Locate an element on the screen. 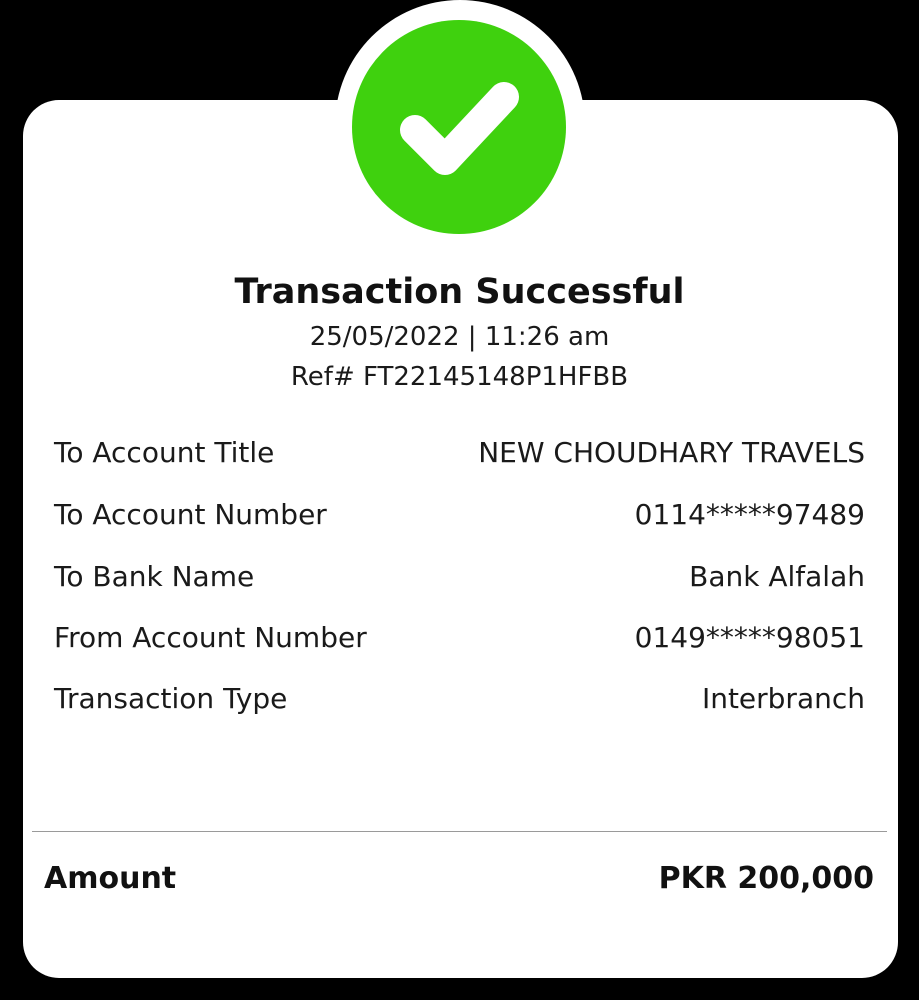 The width and height of the screenshot is (919, 1000). divider is located at coordinates (459, 831).